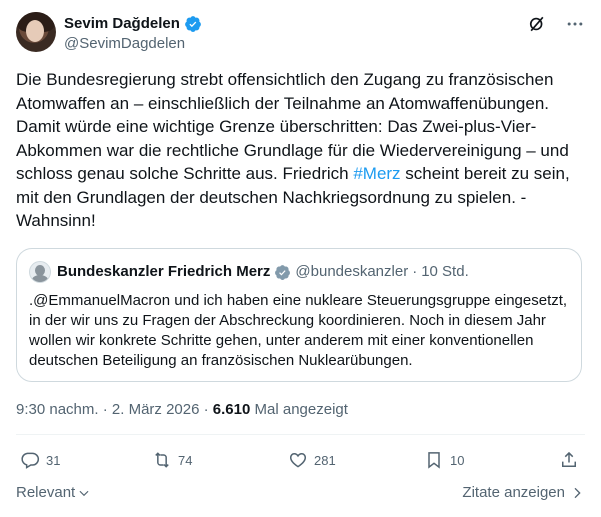 Image resolution: width=601 pixels, height=517 pixels. What do you see at coordinates (283, 272) in the screenshot?
I see `gray-verified-badge-icon` at bounding box center [283, 272].